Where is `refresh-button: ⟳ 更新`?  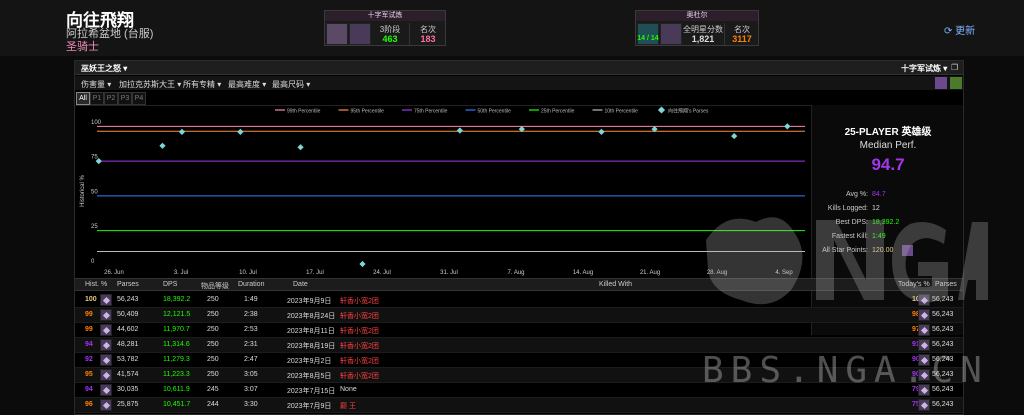
refresh-button: ⟳ 更新 is located at coordinates (959, 29).